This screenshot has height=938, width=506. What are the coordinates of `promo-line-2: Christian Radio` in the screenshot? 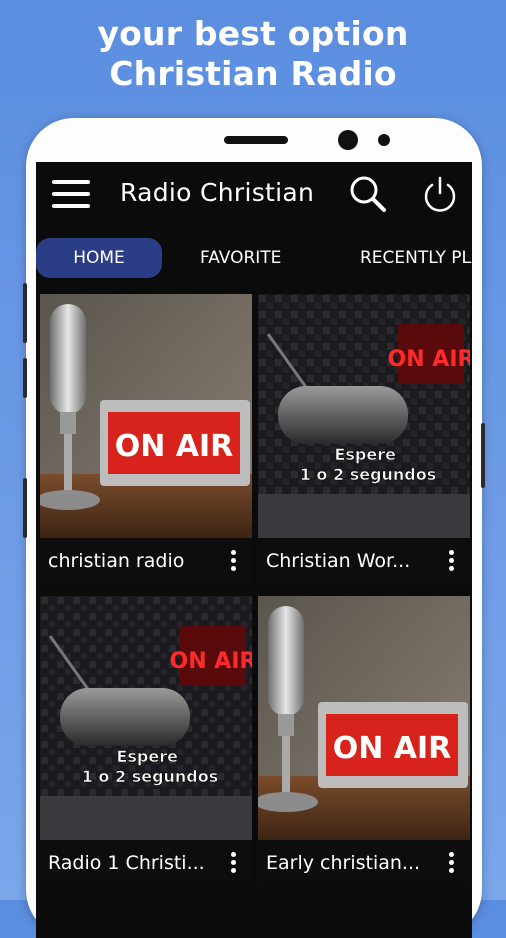 It's located at (253, 73).